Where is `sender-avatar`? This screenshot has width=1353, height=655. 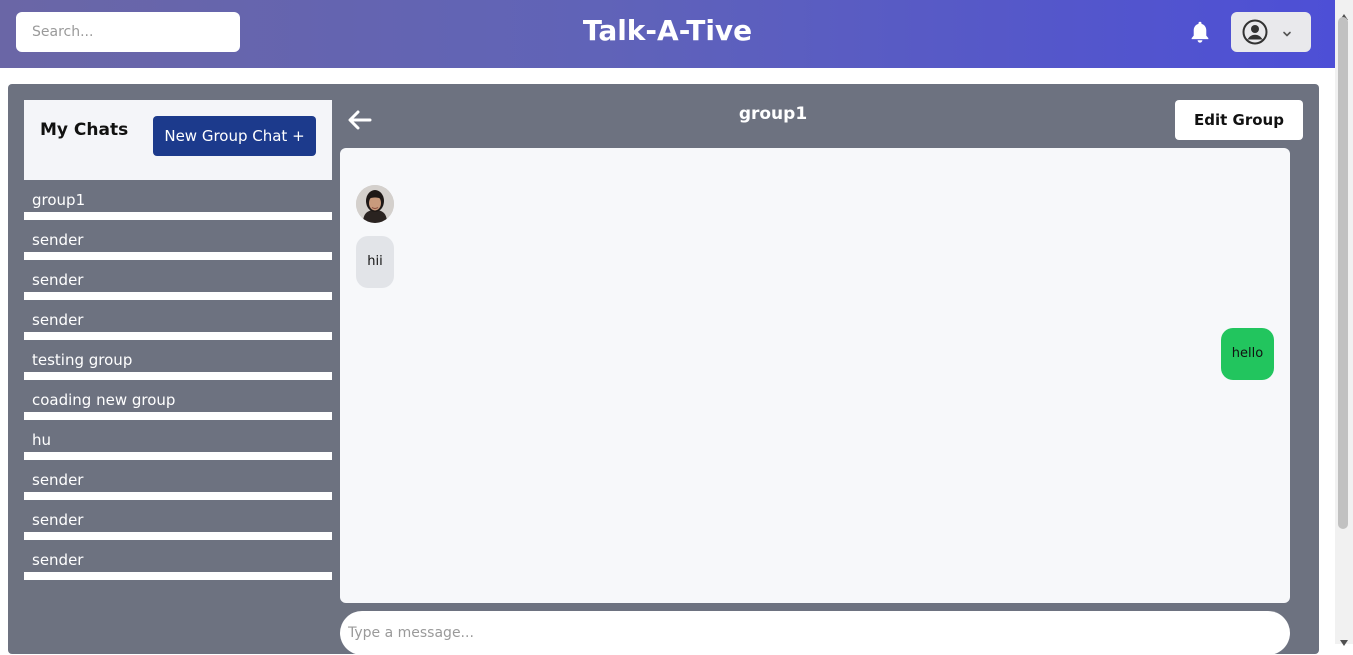 sender-avatar is located at coordinates (375, 204).